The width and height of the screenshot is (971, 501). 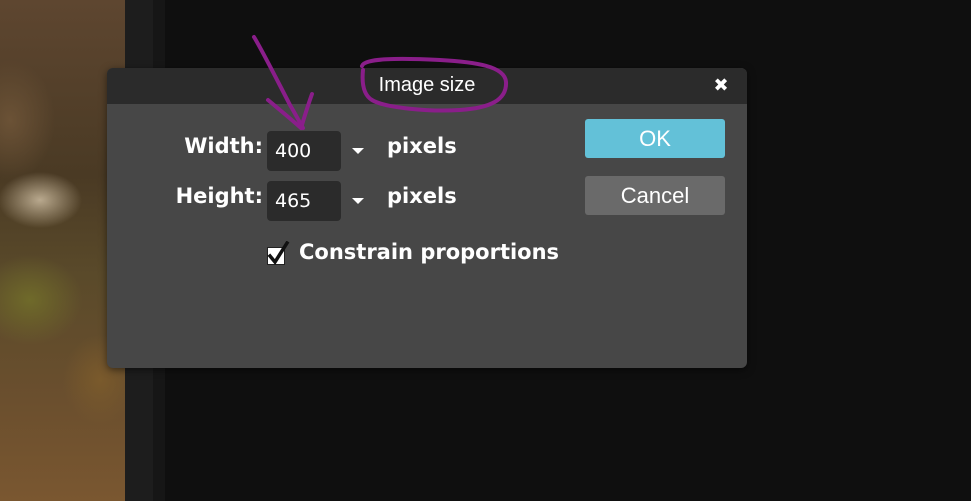 What do you see at coordinates (422, 146) in the screenshot?
I see `width-unit: pixels` at bounding box center [422, 146].